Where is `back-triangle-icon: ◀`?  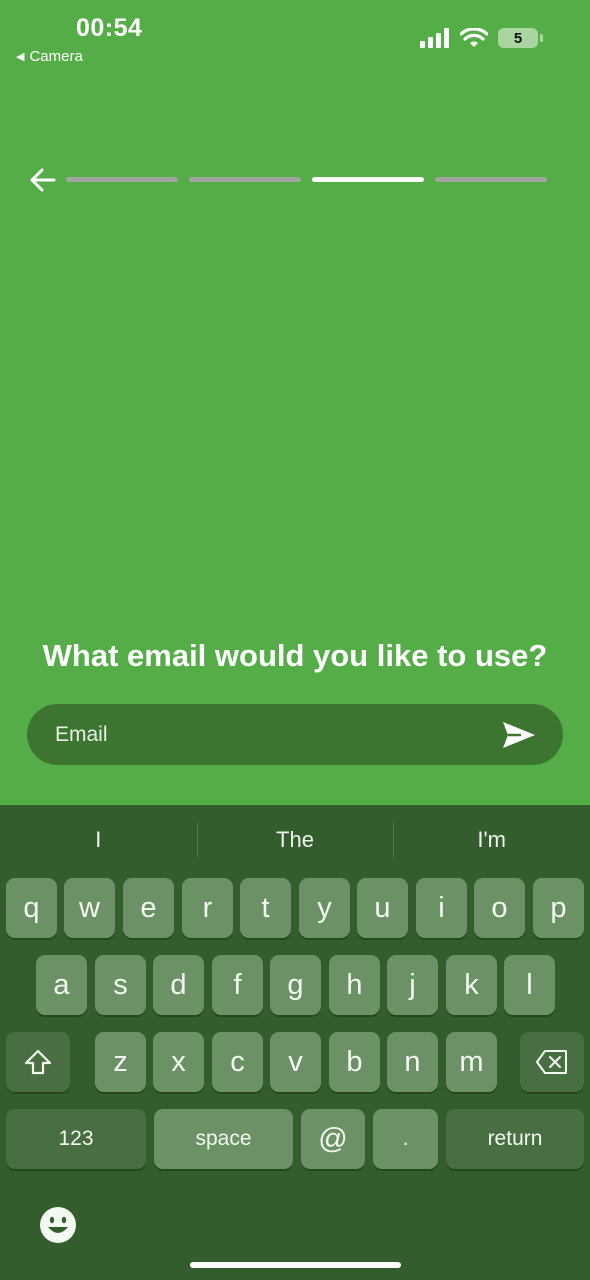 back-triangle-icon: ◀ is located at coordinates (20, 57).